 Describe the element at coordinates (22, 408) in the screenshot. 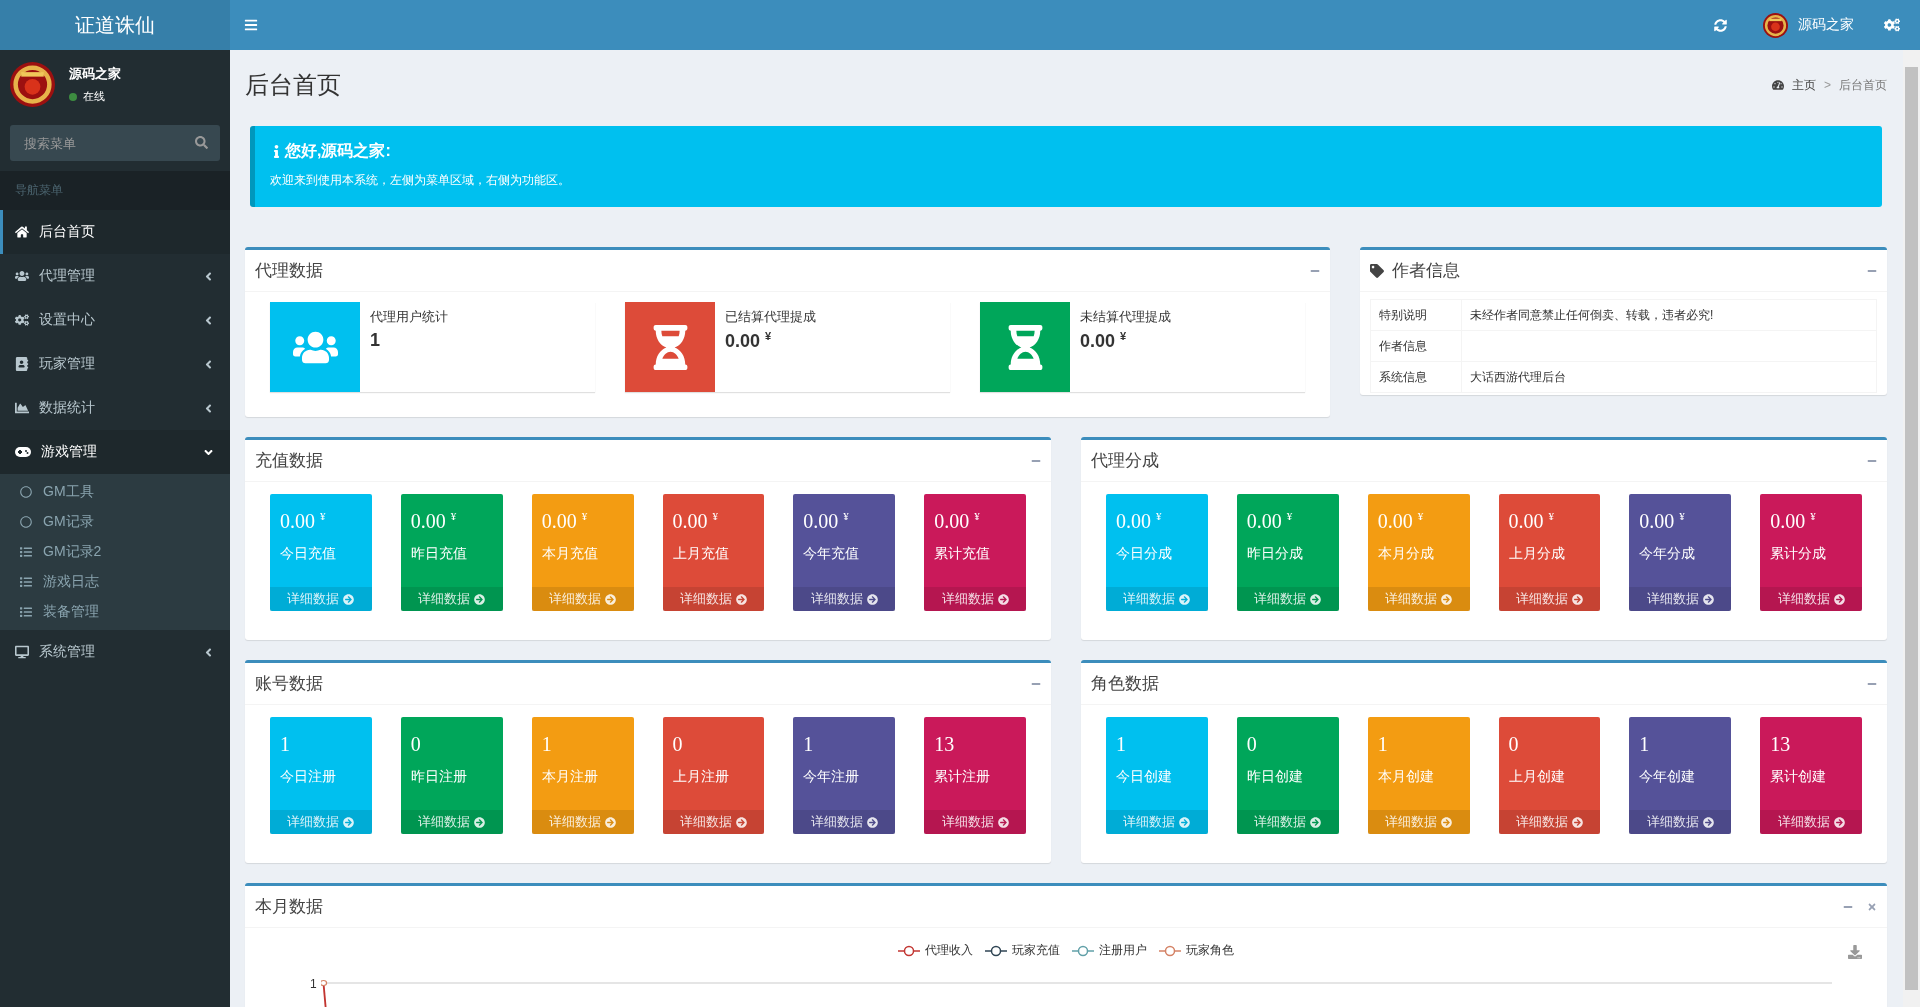

I see `area-chart-icon` at that location.